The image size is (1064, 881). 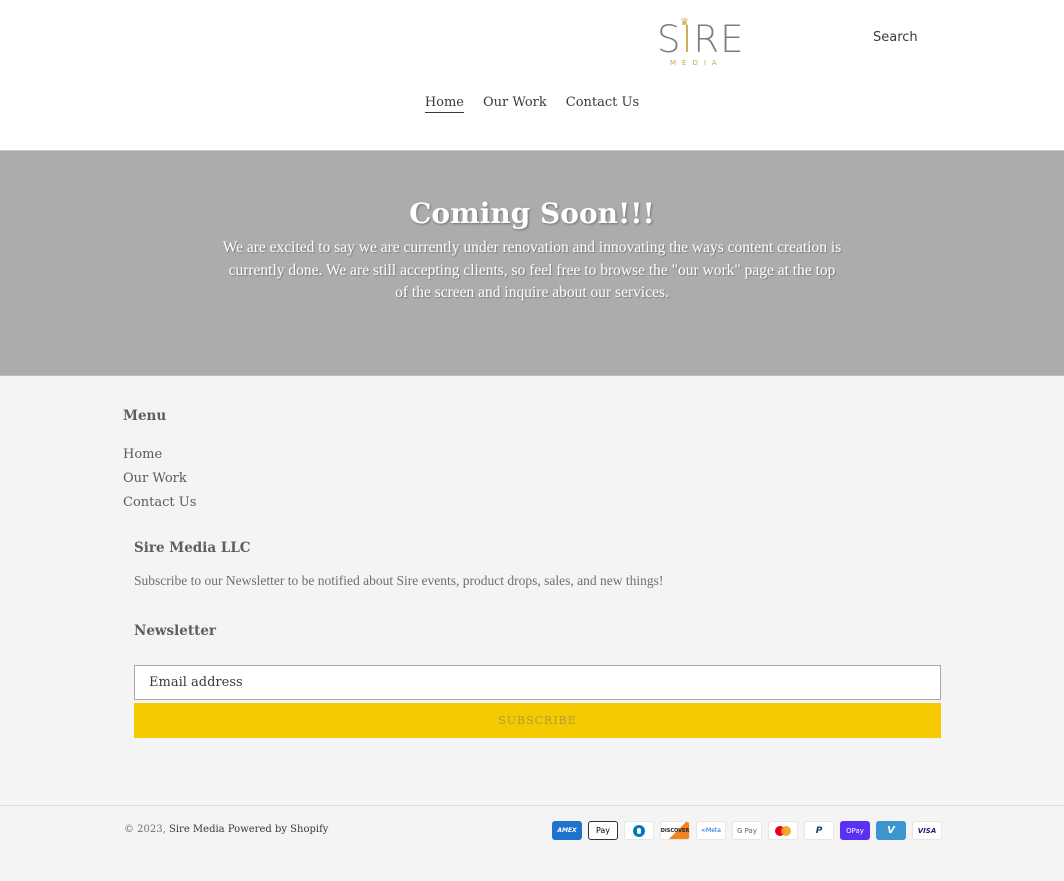 I want to click on subscribe-button: SUBSCRIBE, so click(x=537, y=720).